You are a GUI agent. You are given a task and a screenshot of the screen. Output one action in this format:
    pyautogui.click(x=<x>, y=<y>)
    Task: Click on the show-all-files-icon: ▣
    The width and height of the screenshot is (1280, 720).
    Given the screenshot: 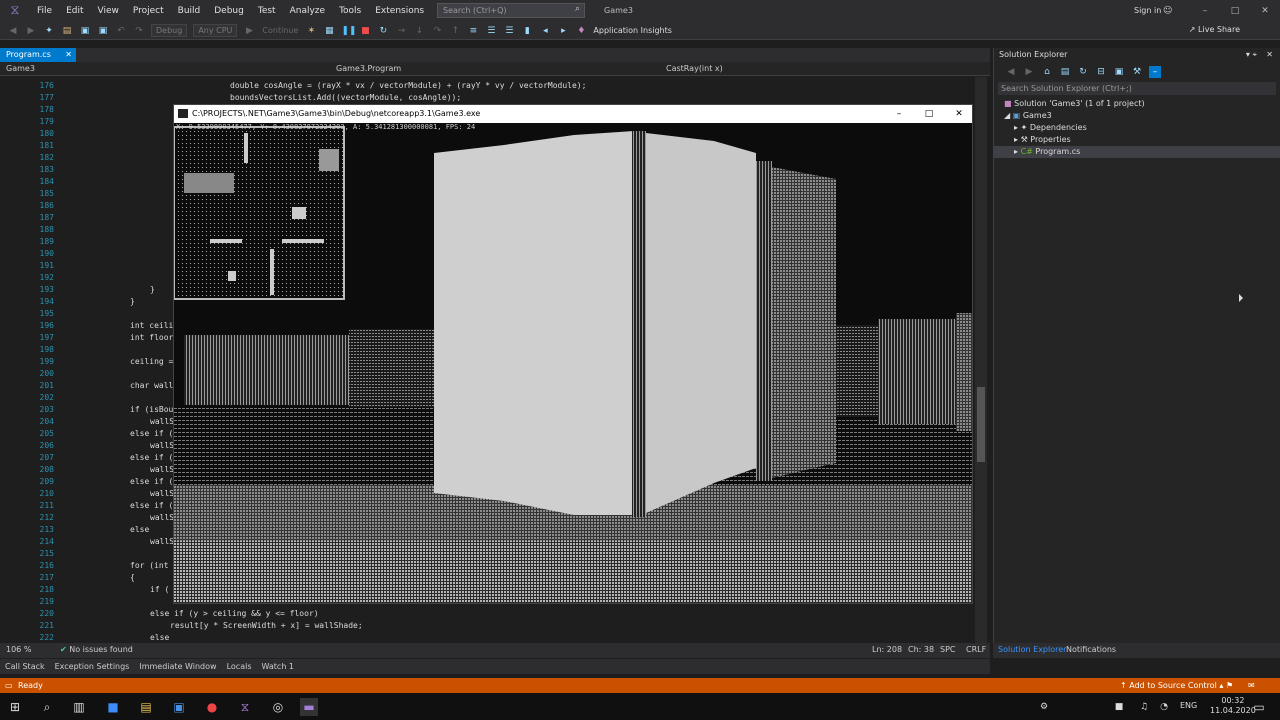 What is the action you would take?
    pyautogui.click(x=1119, y=72)
    